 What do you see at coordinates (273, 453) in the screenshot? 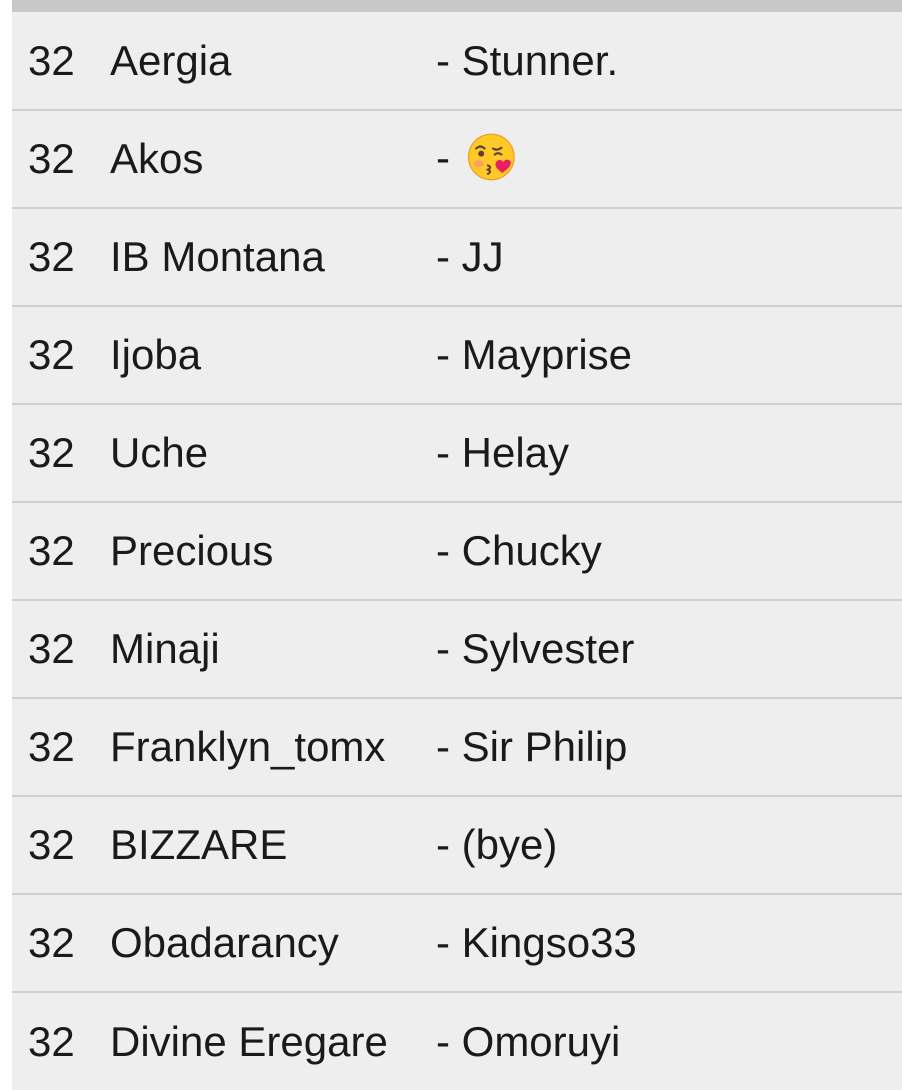
I see `player-name: Uche` at bounding box center [273, 453].